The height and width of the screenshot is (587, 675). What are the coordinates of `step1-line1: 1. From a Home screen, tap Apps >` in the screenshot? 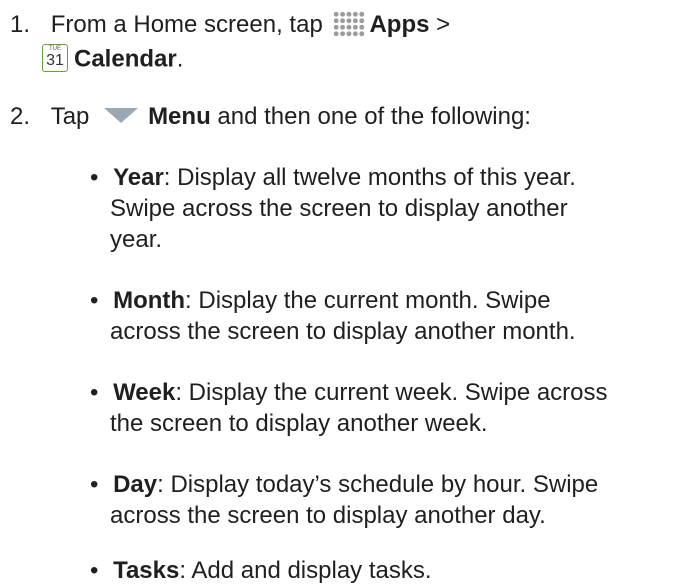 It's located at (230, 25).